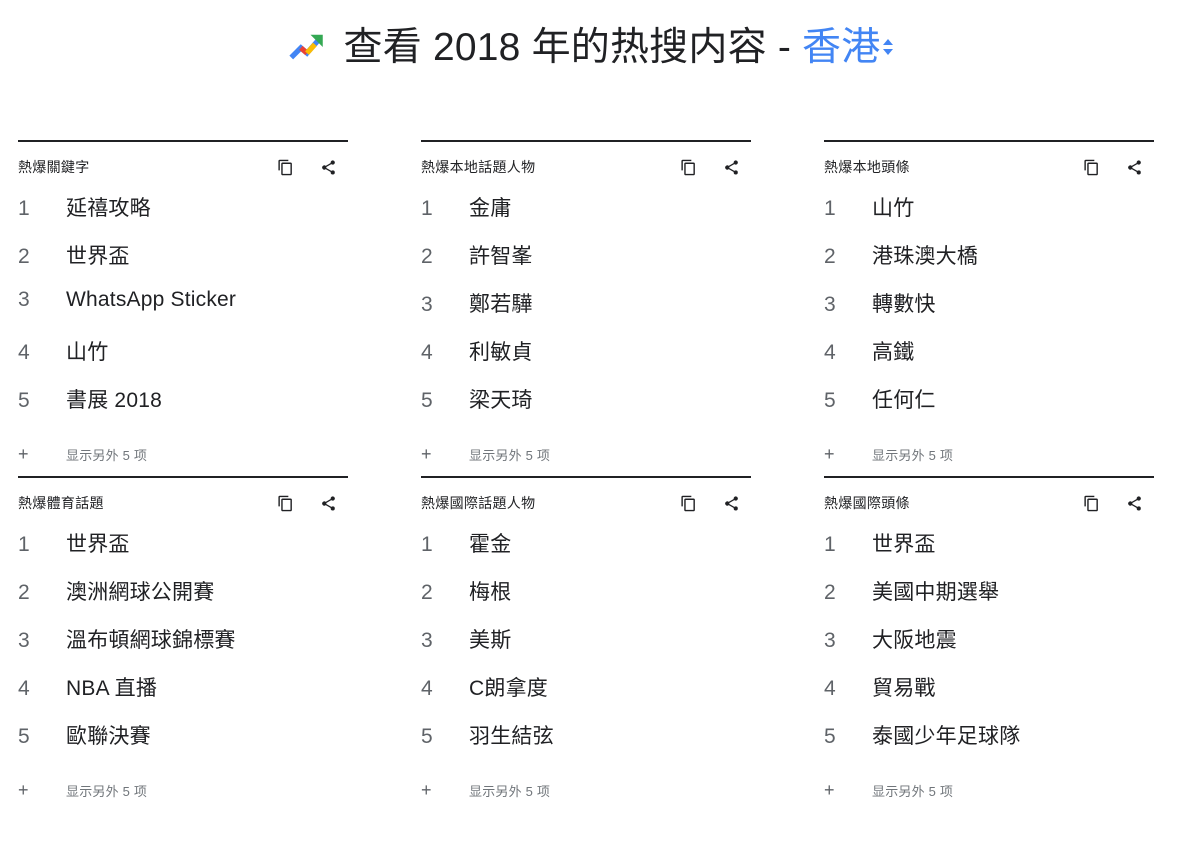  Describe the element at coordinates (586, 744) in the screenshot. I see `list-item: 5 羽生結弦` at that location.